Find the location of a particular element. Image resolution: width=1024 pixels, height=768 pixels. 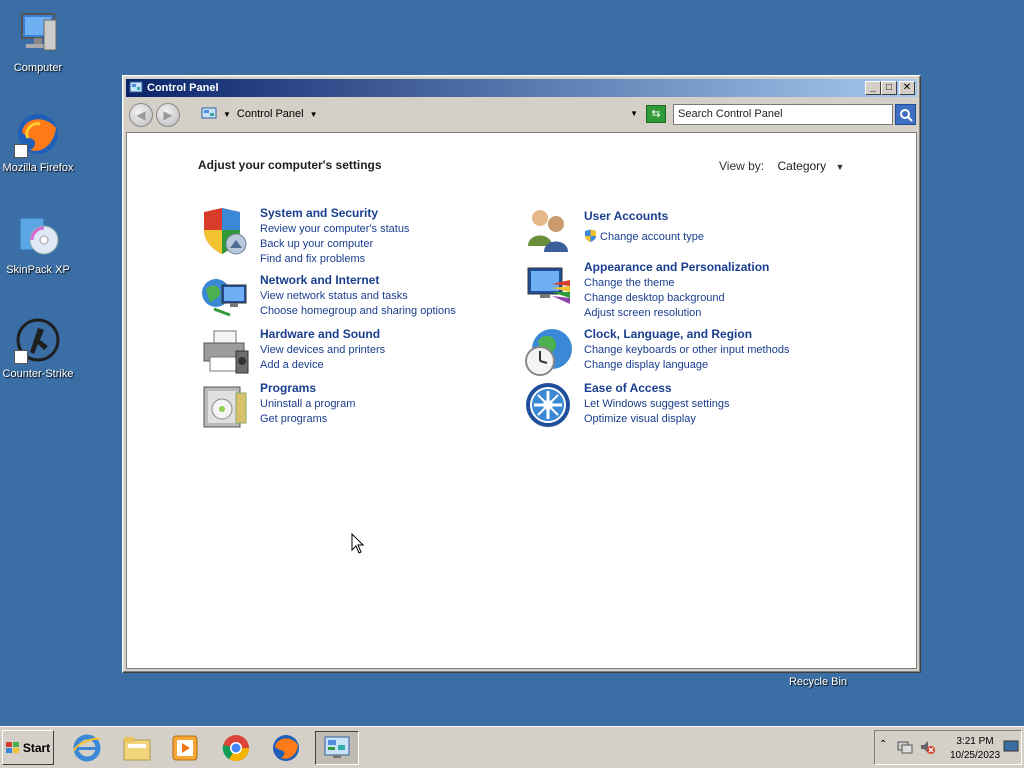

category-link: Change account type is located at coordinates (644, 237).